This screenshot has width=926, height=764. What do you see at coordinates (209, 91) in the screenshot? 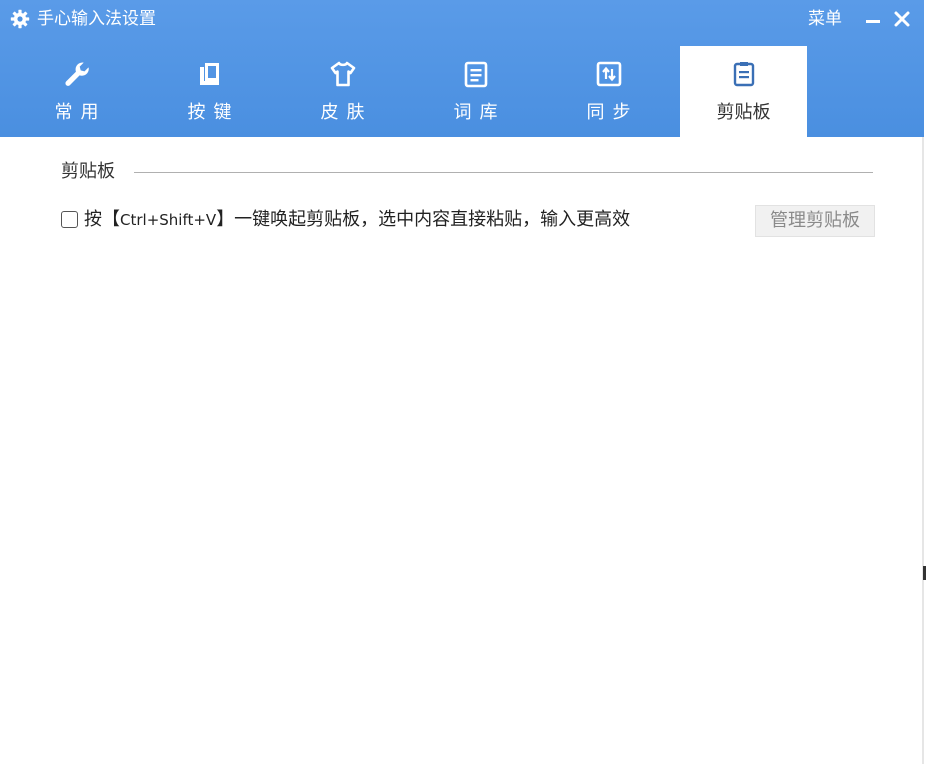
I see `tab-keys: 按键` at bounding box center [209, 91].